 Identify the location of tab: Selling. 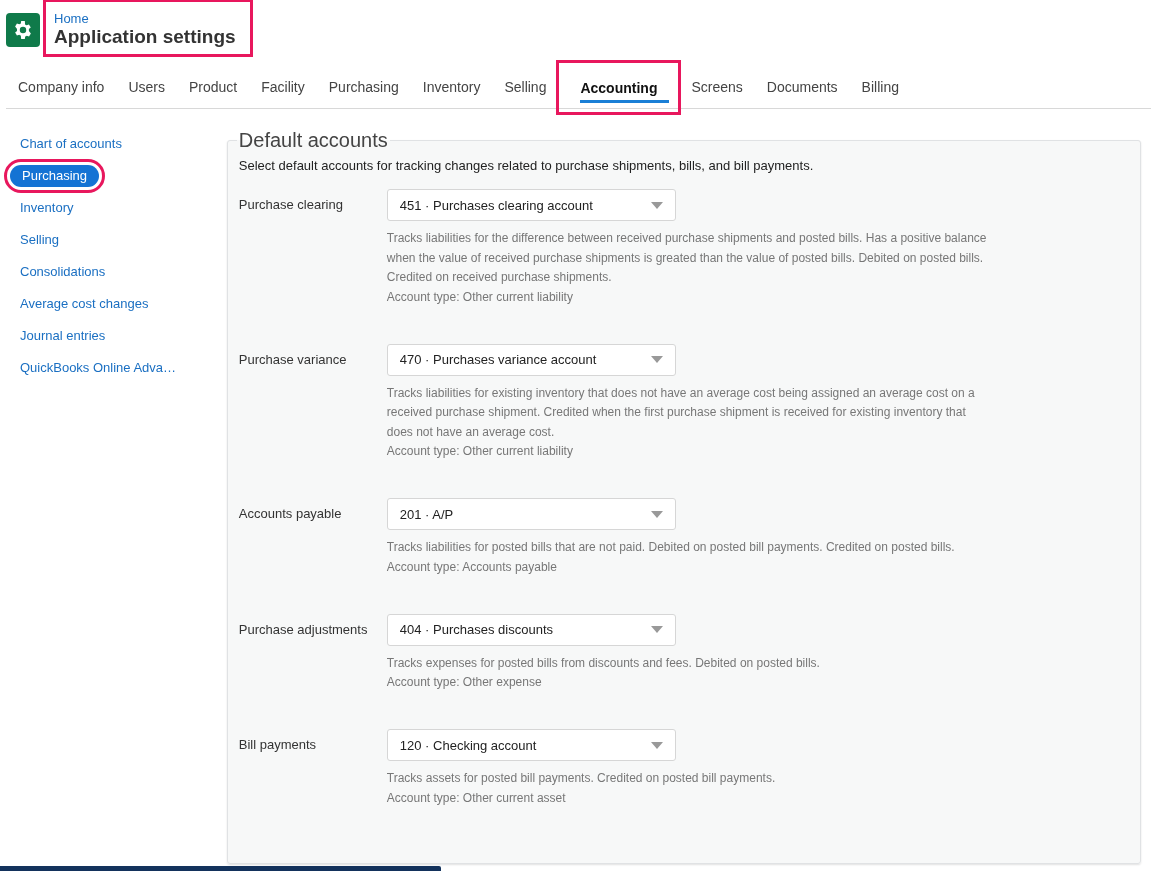
(525, 88).